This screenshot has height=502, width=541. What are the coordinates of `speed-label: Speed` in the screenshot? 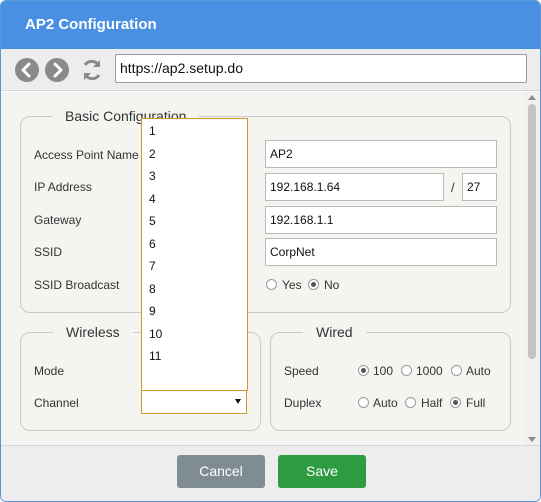 It's located at (301, 371).